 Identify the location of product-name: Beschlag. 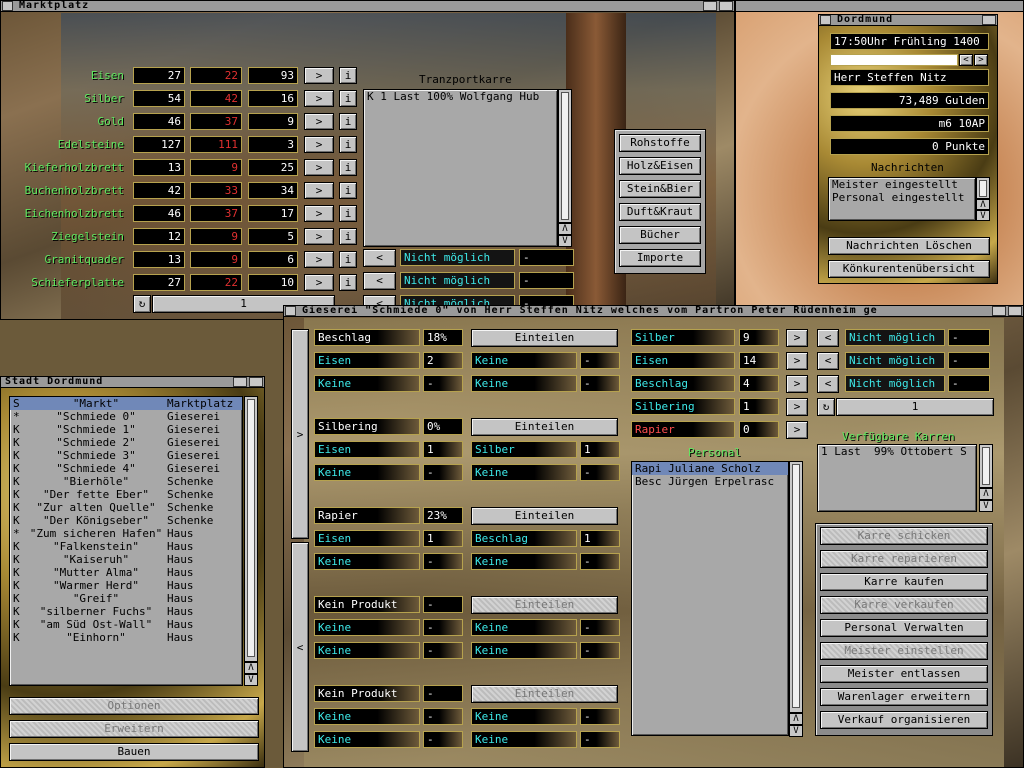
(367, 337).